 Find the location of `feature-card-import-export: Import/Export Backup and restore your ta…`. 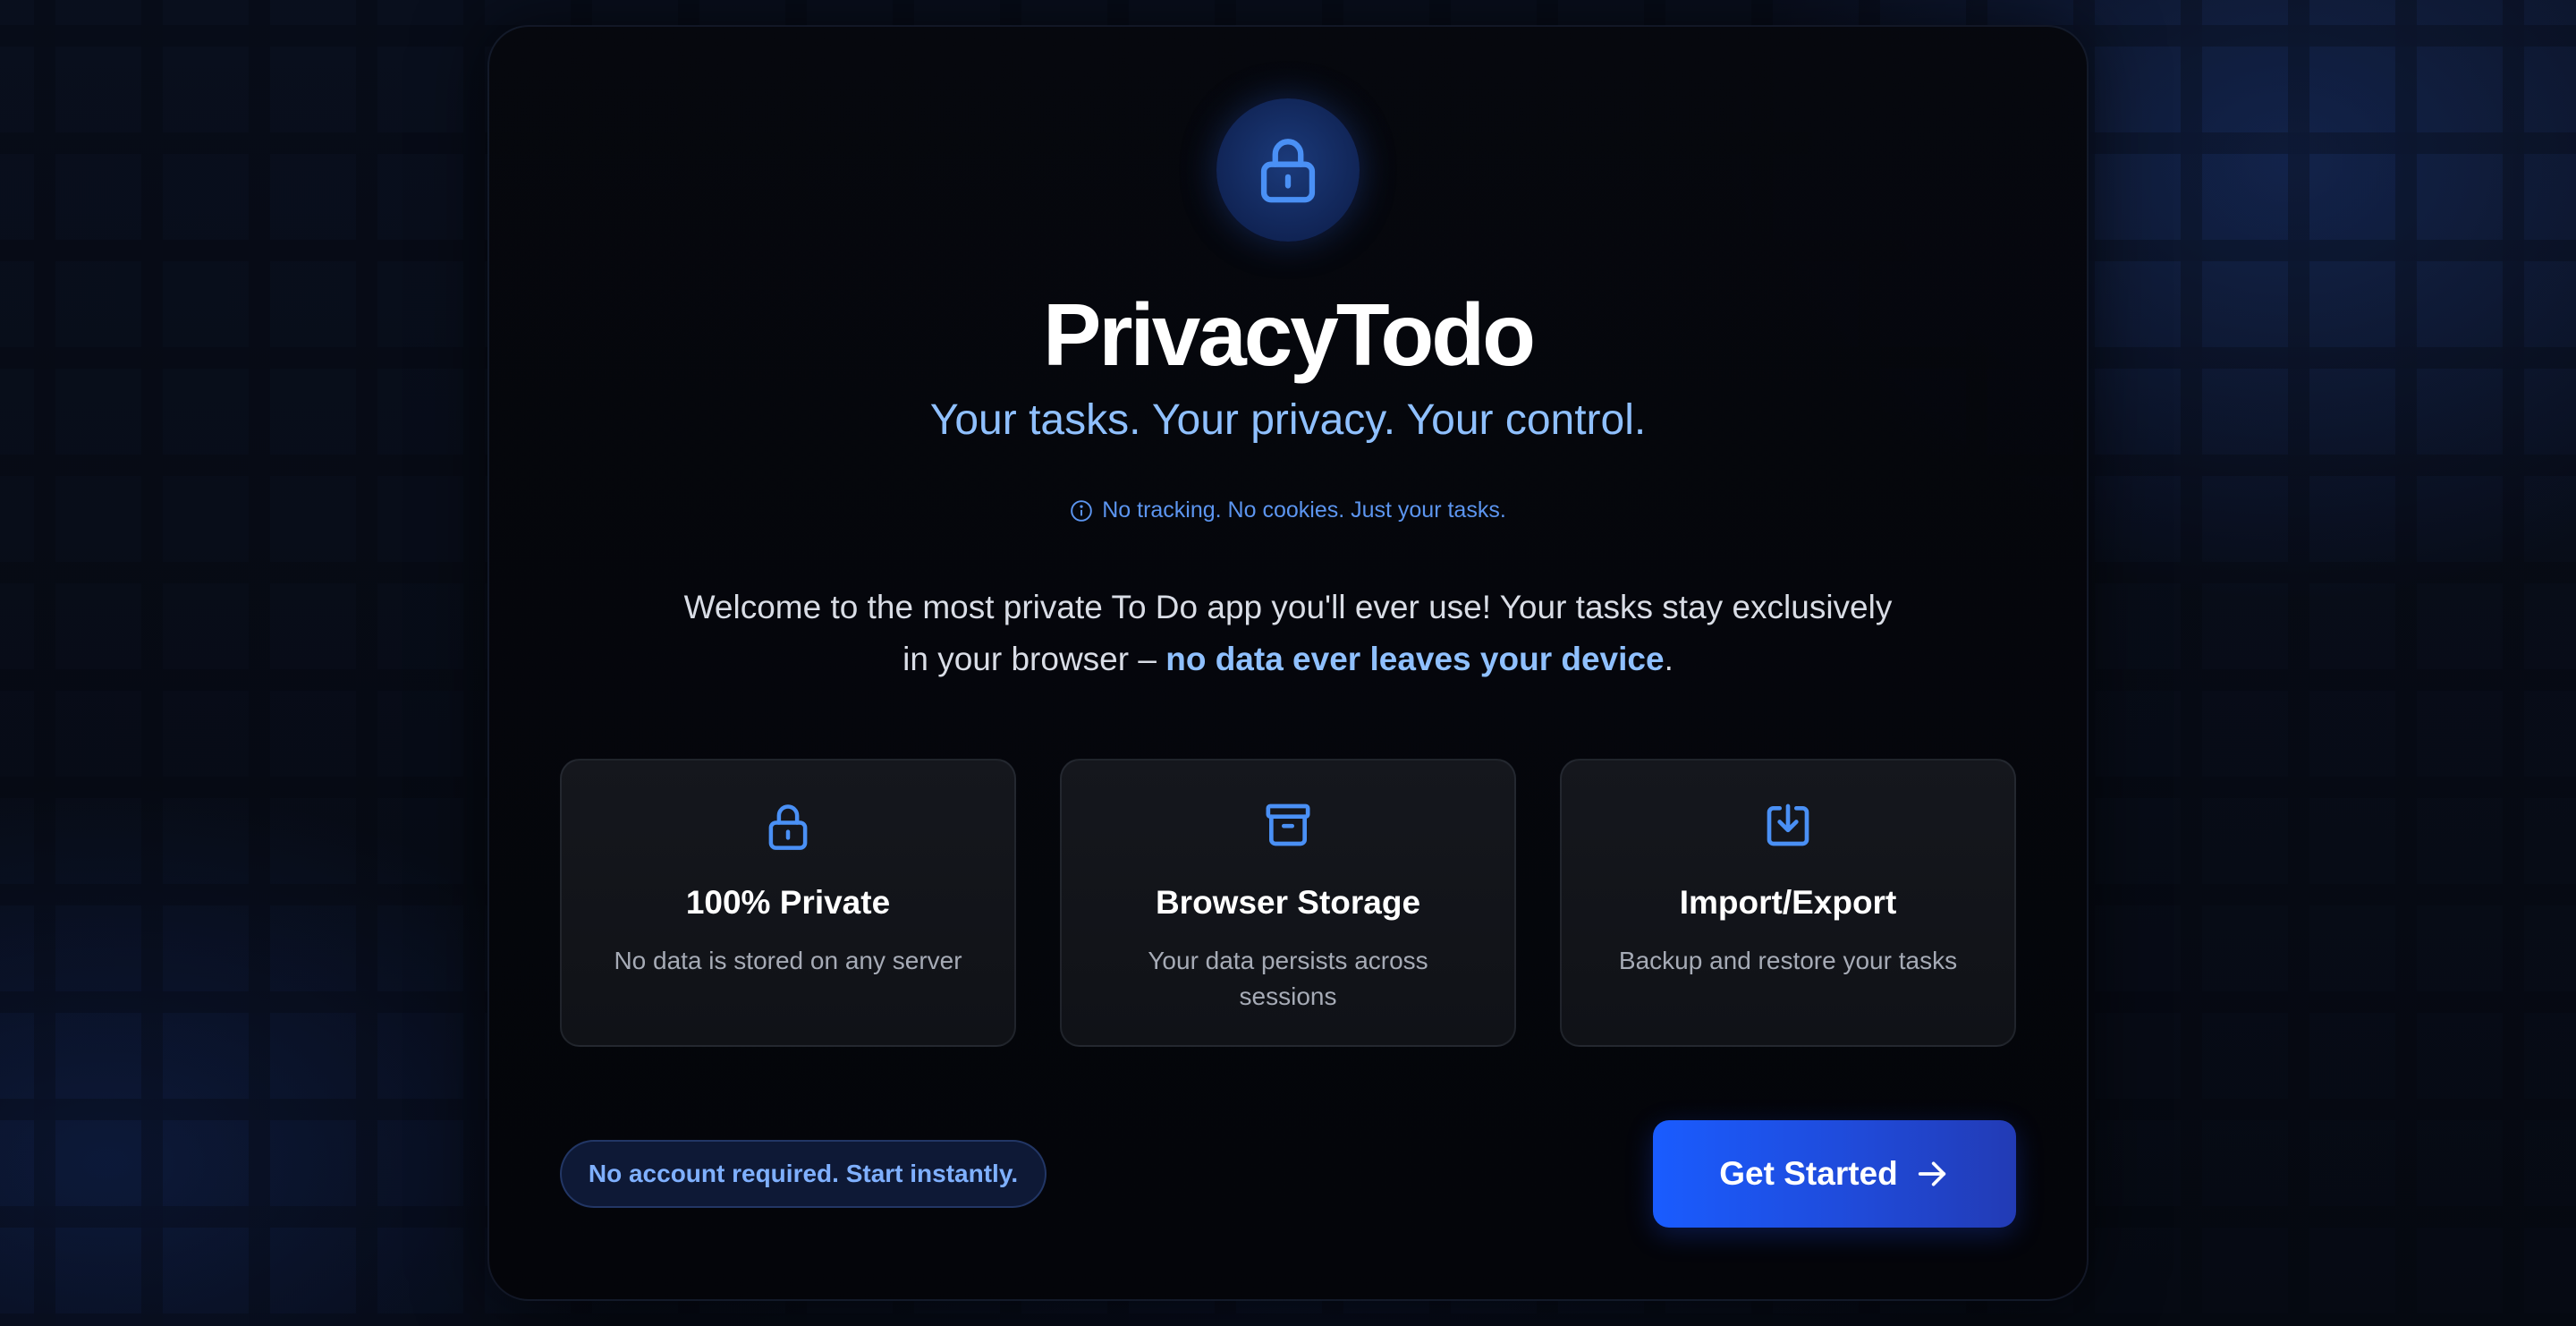

feature-card-import-export: Import/Export Backup and restore your ta… is located at coordinates (1788, 903).